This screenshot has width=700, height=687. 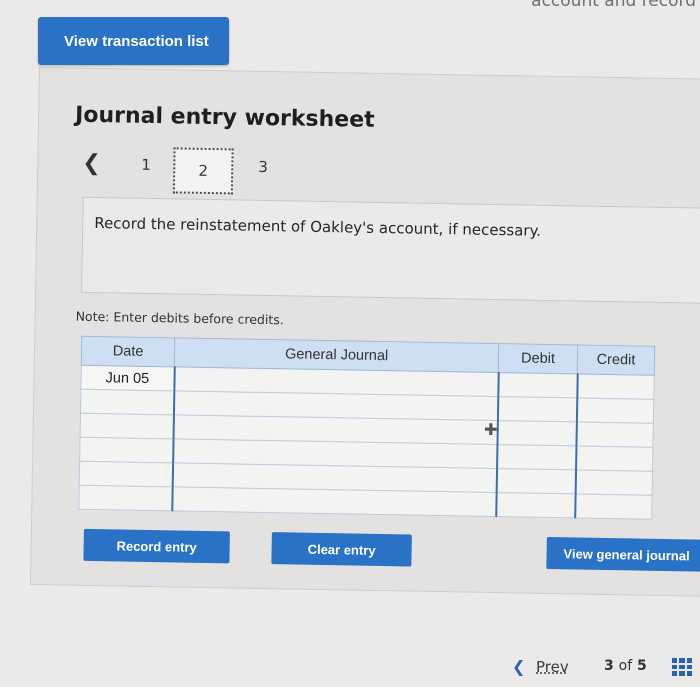 I want to click on pagination-footer: ❮ Prev 3 of 5, so click(x=606, y=669).